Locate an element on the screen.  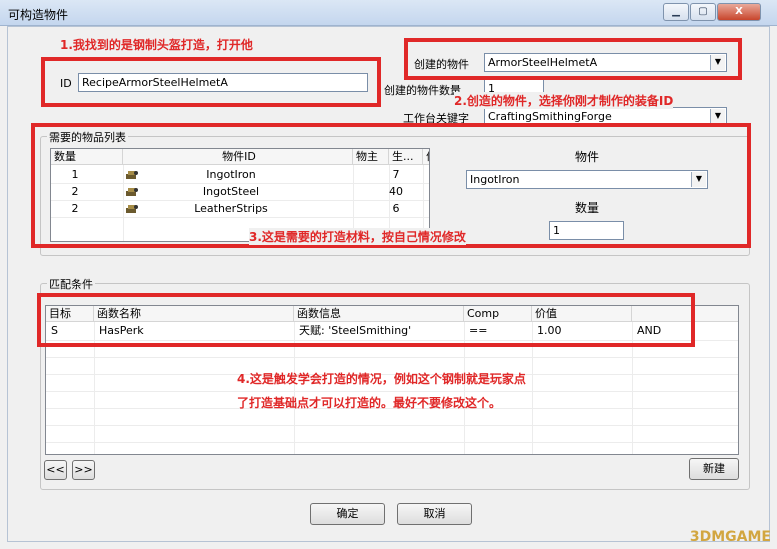
created-count-label: 创建的物件数量 is located at coordinates (422, 90).